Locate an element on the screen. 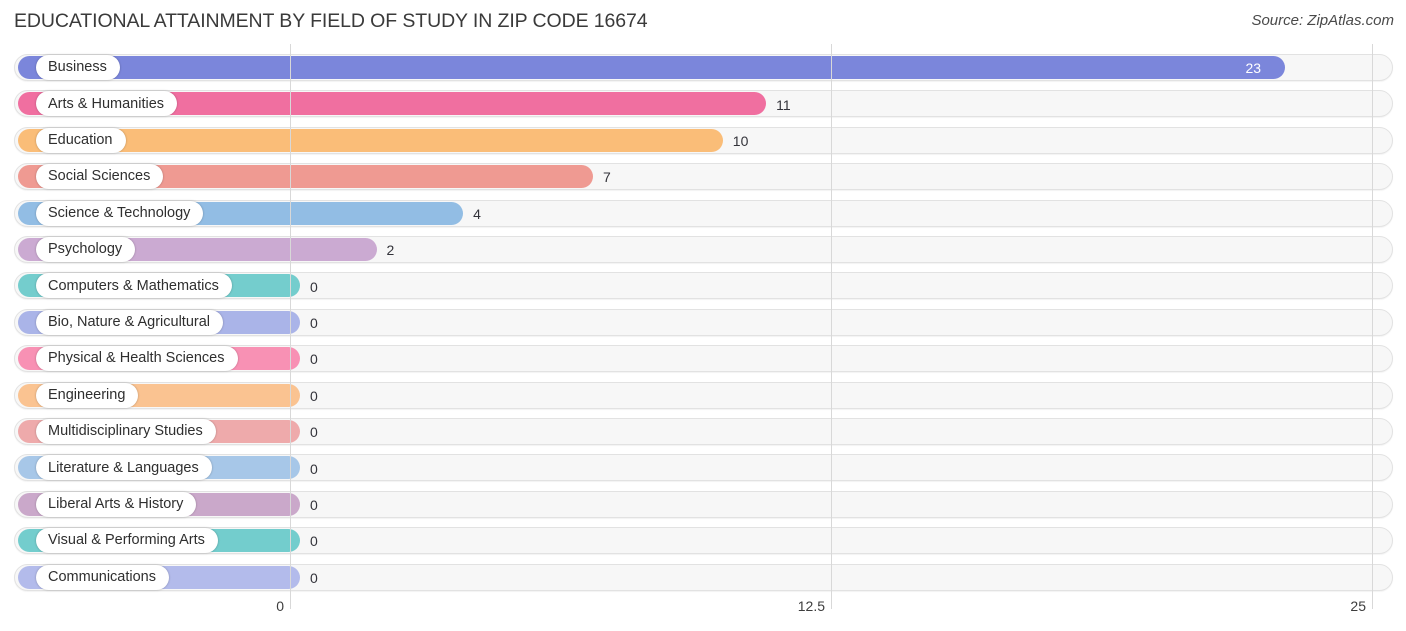 The width and height of the screenshot is (1406, 631). category-label-pill: Literature & Languages is located at coordinates (124, 468).